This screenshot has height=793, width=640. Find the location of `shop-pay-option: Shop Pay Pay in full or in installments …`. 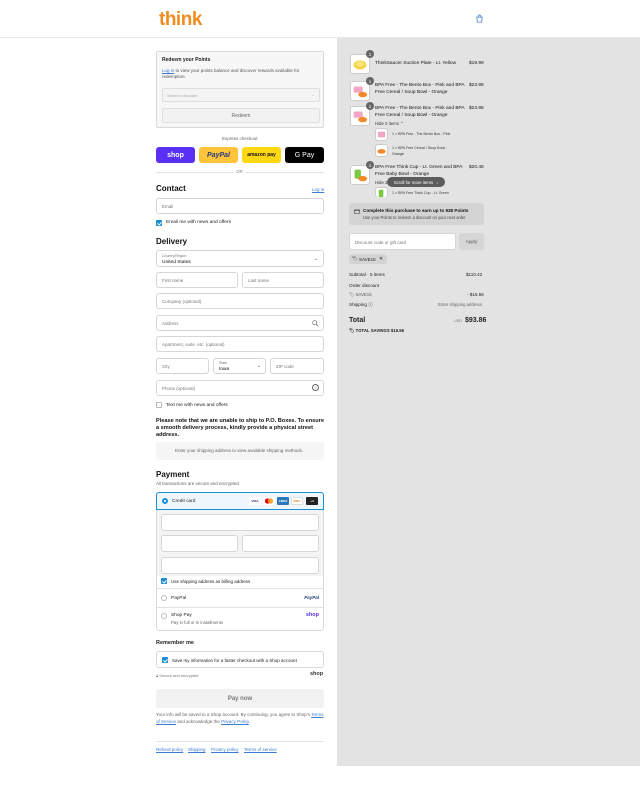

shop-pay-option: Shop Pay Pay in full or in installments … is located at coordinates (240, 619).